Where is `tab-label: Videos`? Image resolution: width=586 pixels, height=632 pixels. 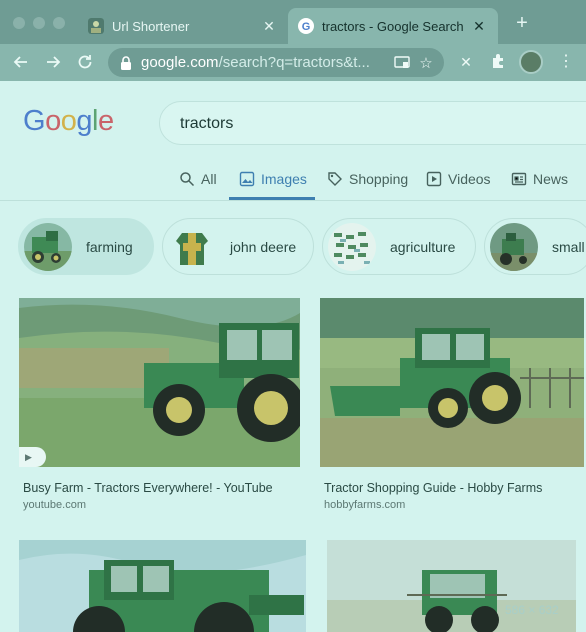 tab-label: Videos is located at coordinates (469, 179).